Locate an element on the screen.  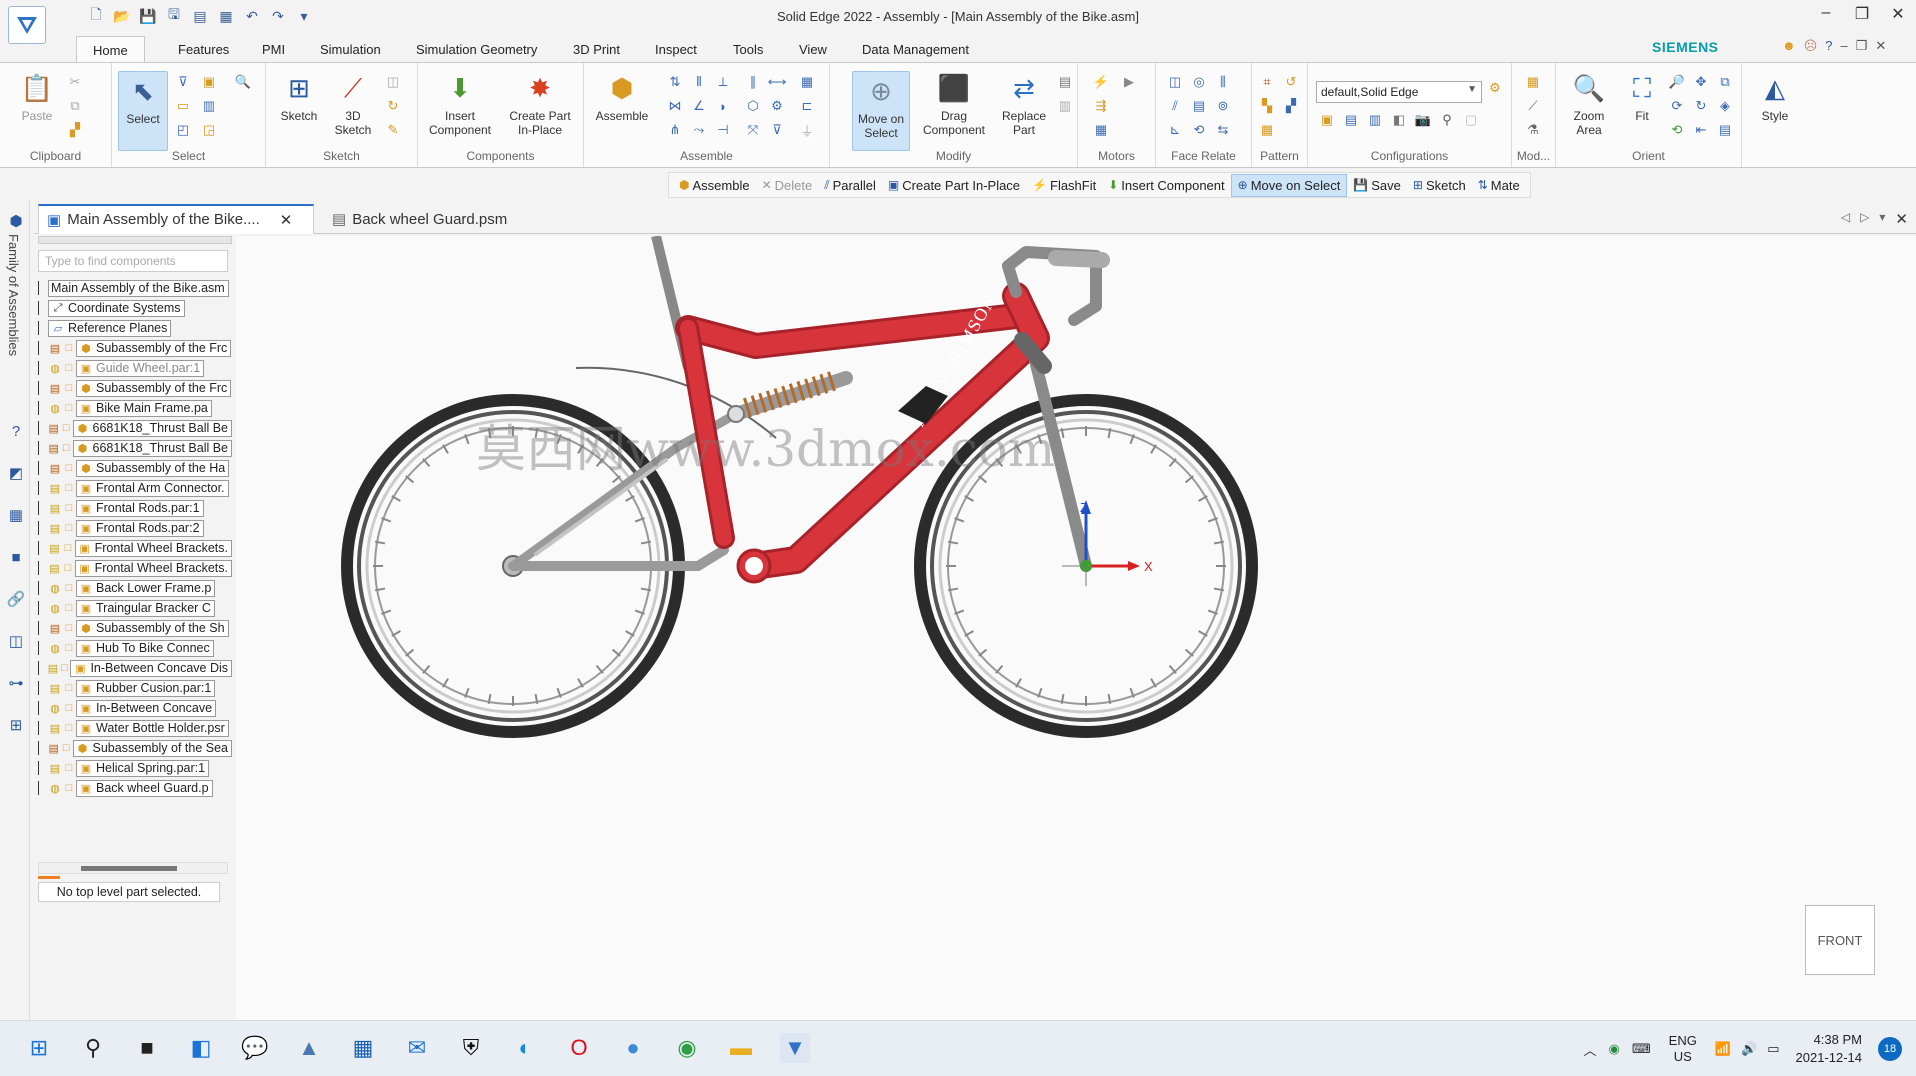
ribbon-close-icon: ✕ is located at coordinates (1880, 46).